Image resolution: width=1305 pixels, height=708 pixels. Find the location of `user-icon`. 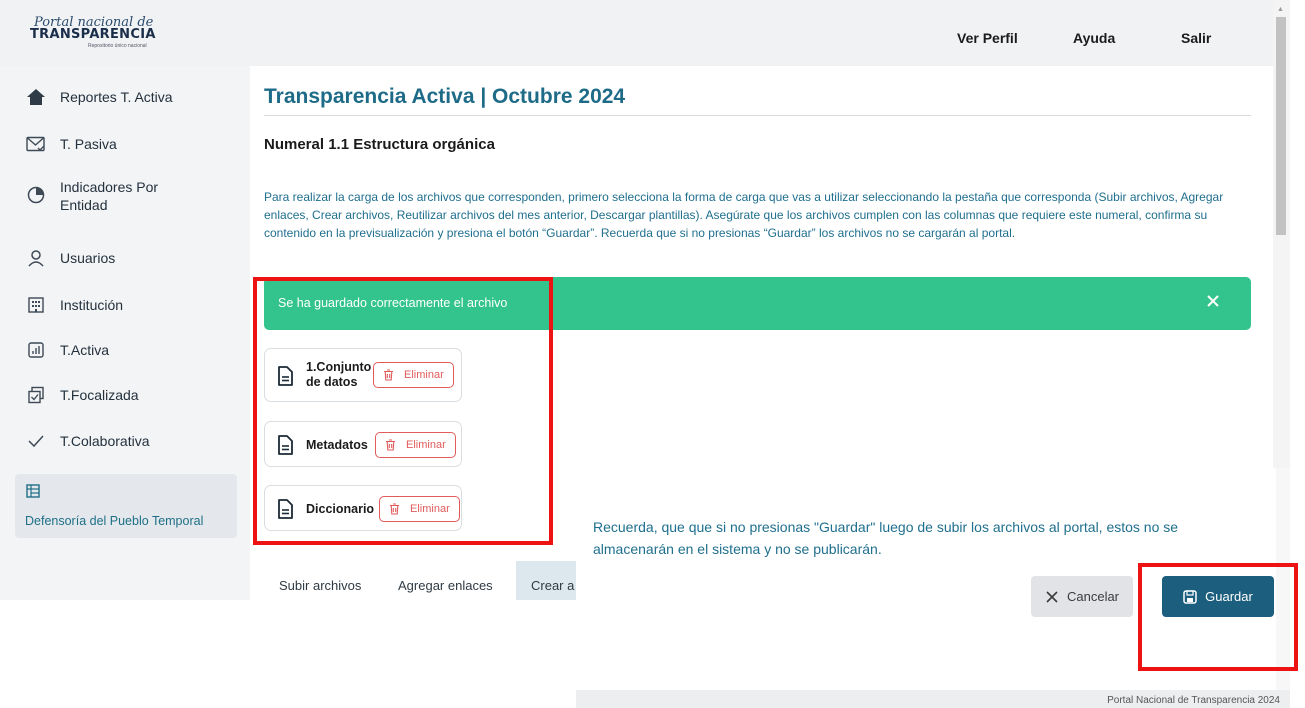

user-icon is located at coordinates (36, 258).